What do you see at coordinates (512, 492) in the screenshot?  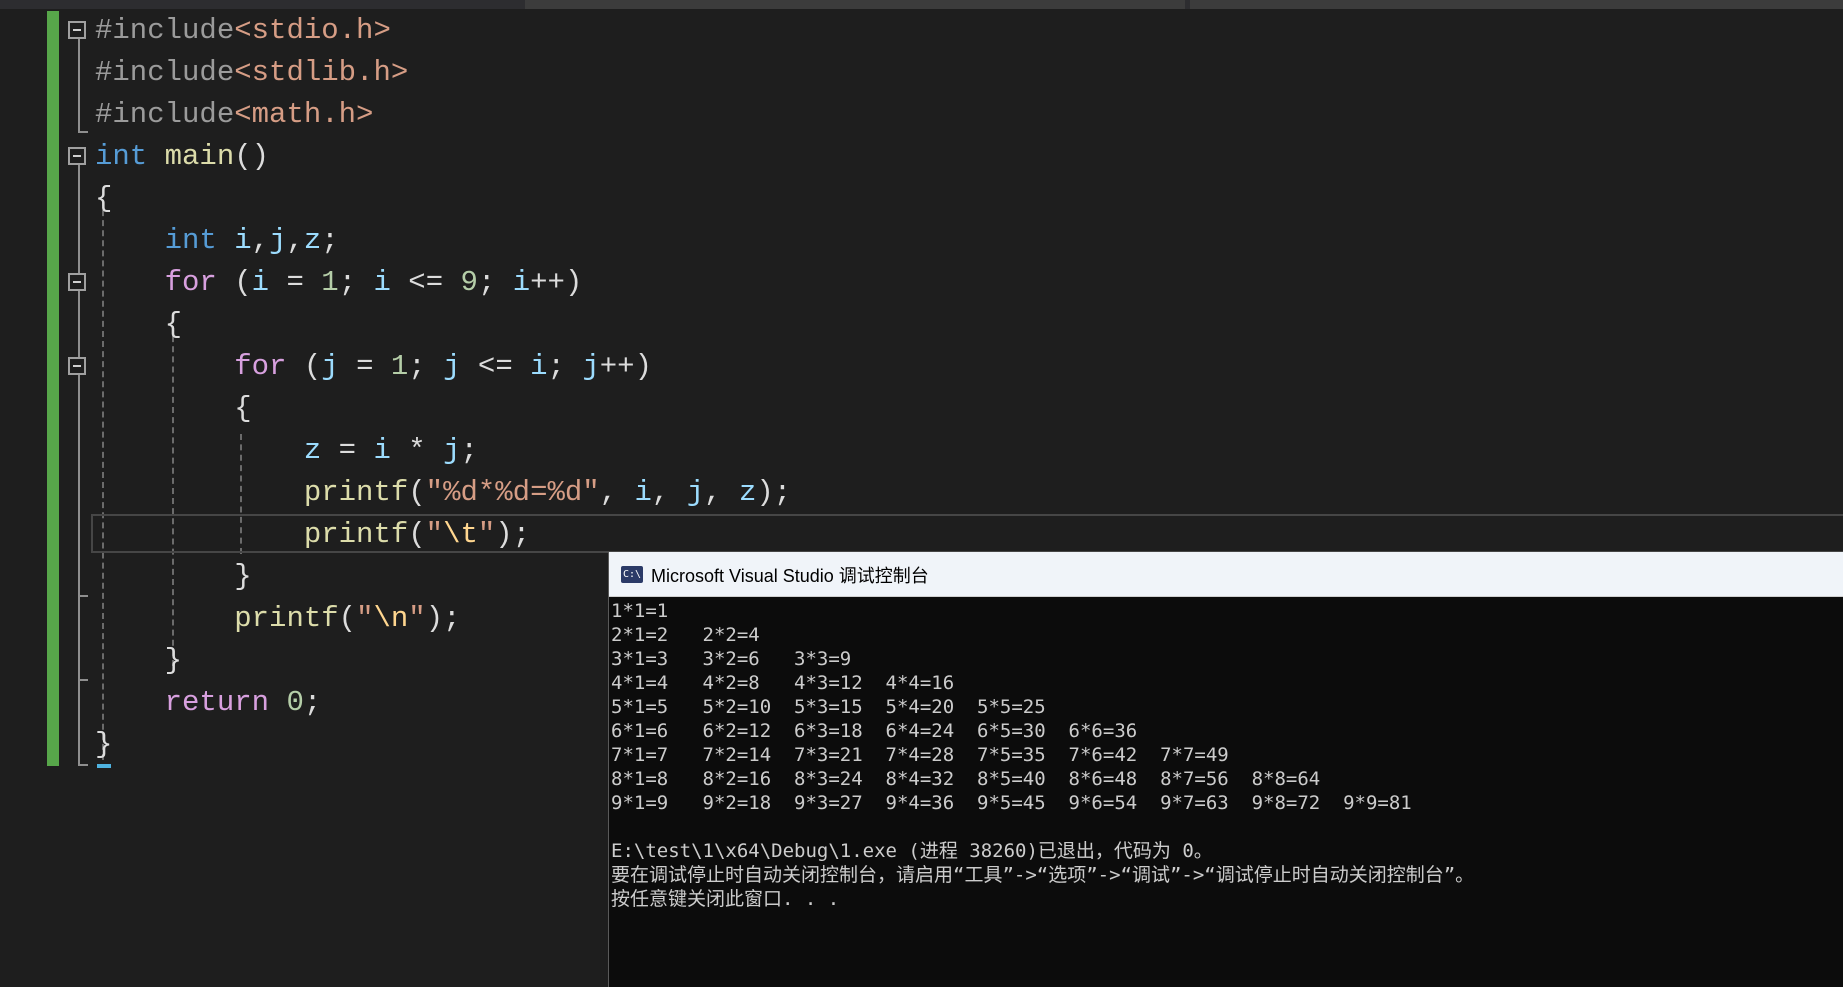 I see `code-token: "%d*%d=%d"` at bounding box center [512, 492].